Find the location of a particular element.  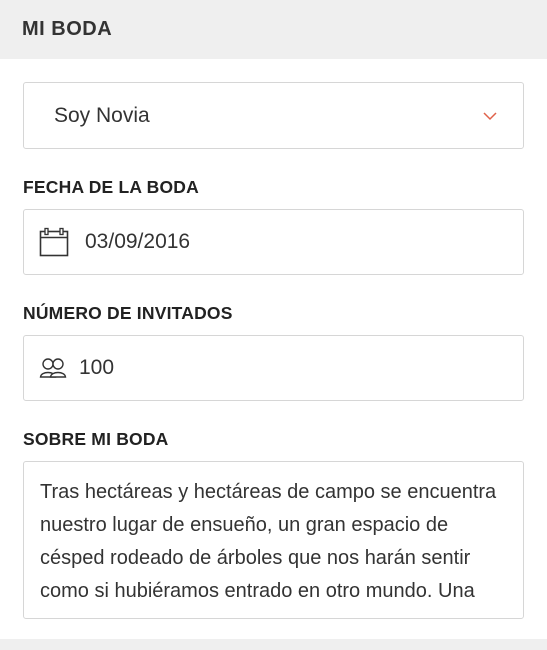

role-select: Soy Novia is located at coordinates (273, 115).